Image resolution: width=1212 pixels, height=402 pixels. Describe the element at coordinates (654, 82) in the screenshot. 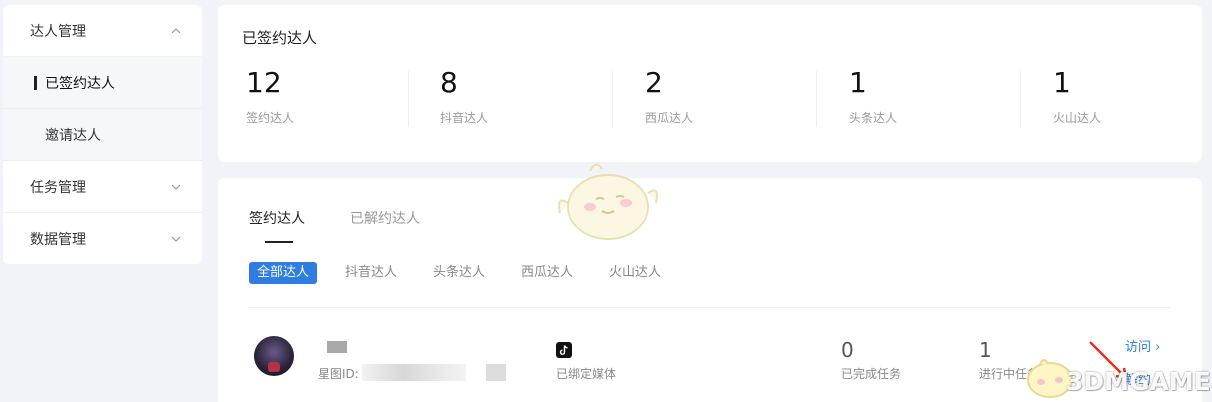

I see `stat-value: 2` at that location.